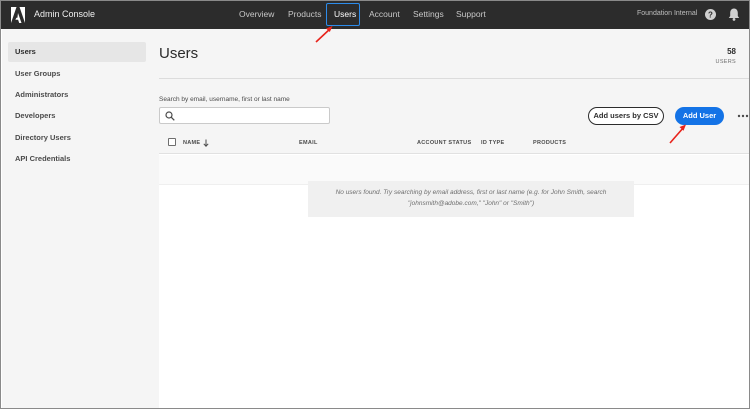 This screenshot has height=409, width=750. Describe the element at coordinates (206, 143) in the screenshot. I see `arrow-down-icon` at that location.